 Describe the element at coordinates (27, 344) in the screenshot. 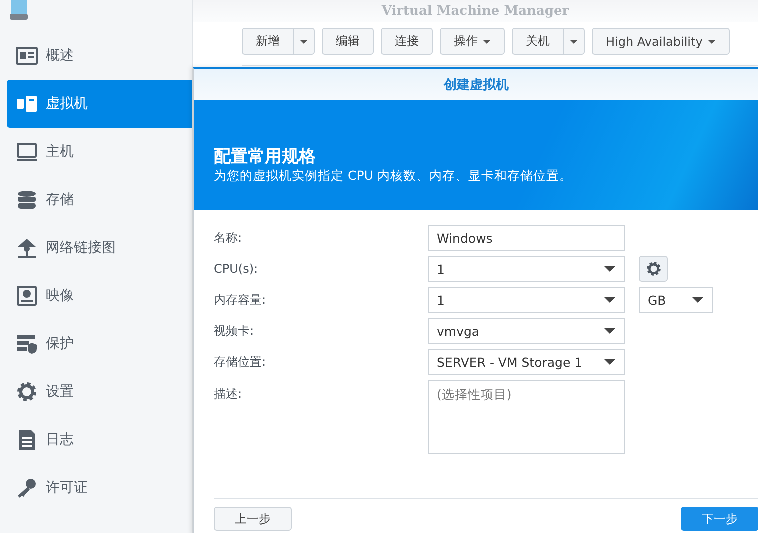

I see `server-shield-icon` at that location.